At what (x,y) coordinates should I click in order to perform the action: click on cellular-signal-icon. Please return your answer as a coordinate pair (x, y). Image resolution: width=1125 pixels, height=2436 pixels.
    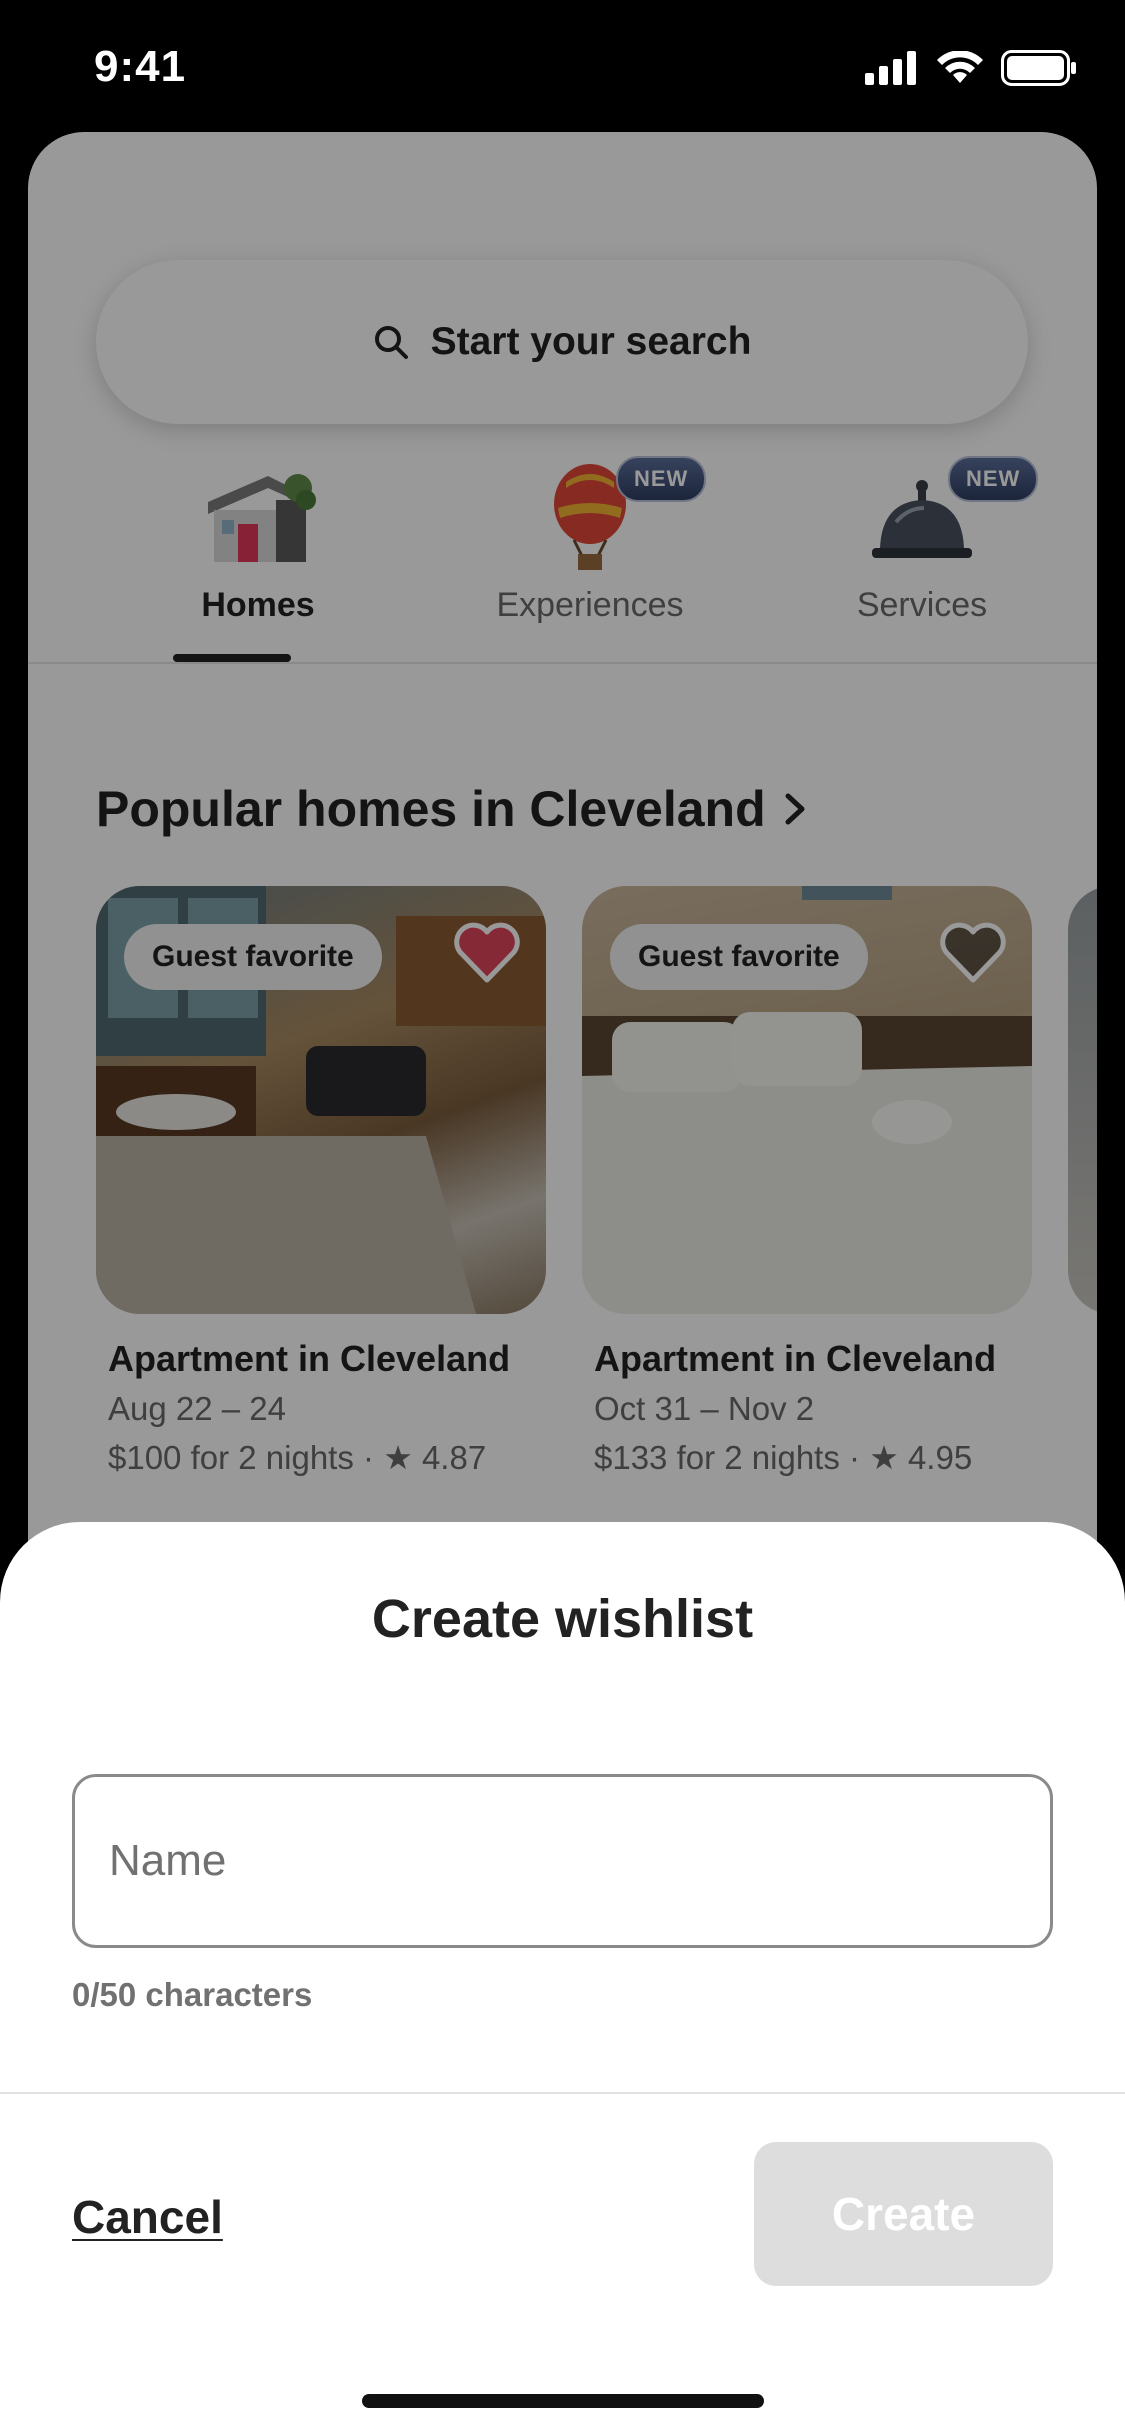
    Looking at the image, I should click on (890, 68).